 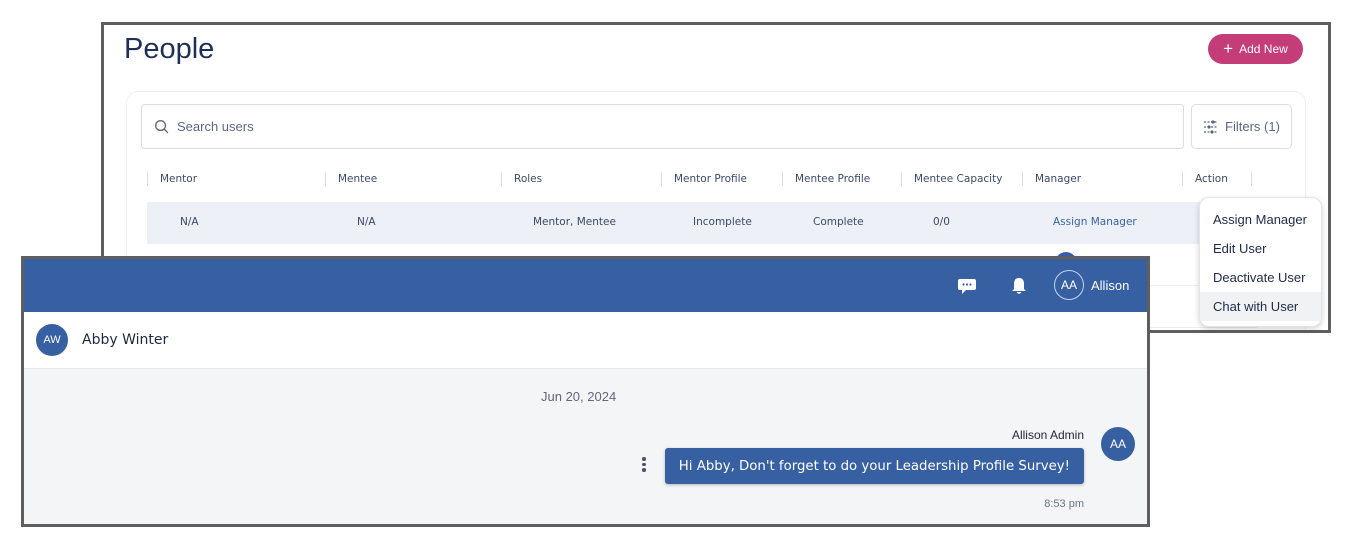 I want to click on contact-name: Abby Winter, so click(x=125, y=340).